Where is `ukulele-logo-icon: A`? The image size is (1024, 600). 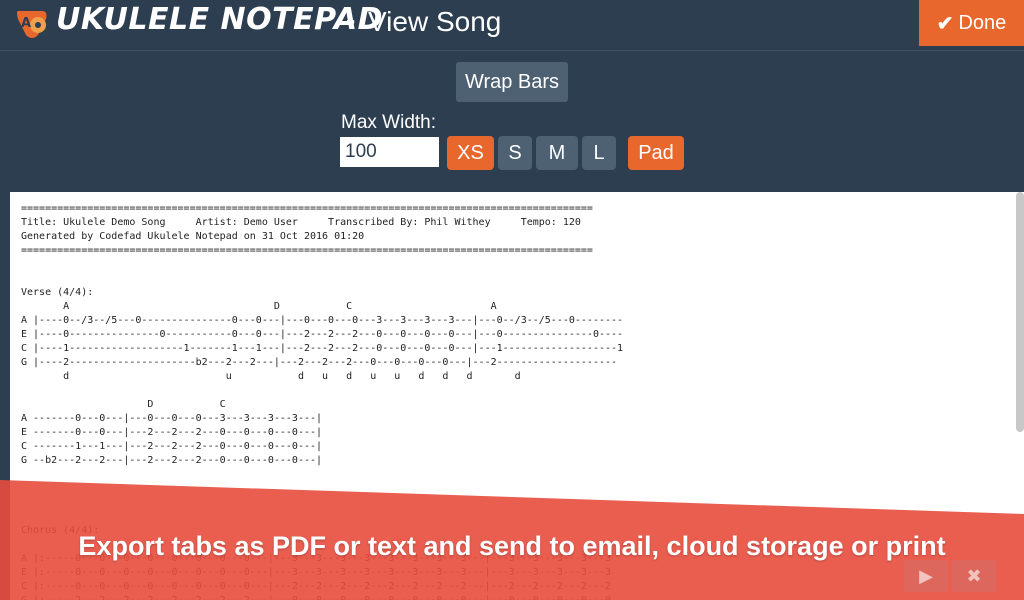
ukulele-logo-icon: A is located at coordinates (32, 24).